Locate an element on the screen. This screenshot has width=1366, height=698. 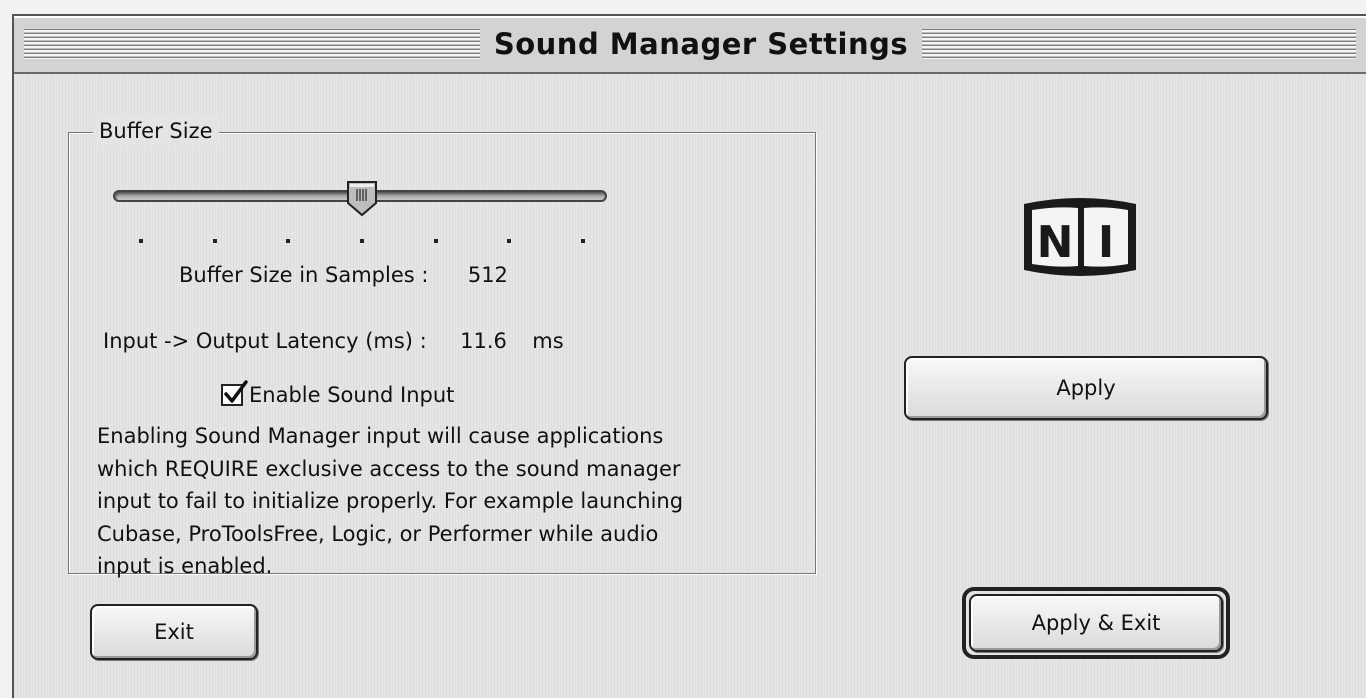
enable-sound-input-row: Enable Sound Input is located at coordinates (337, 395).